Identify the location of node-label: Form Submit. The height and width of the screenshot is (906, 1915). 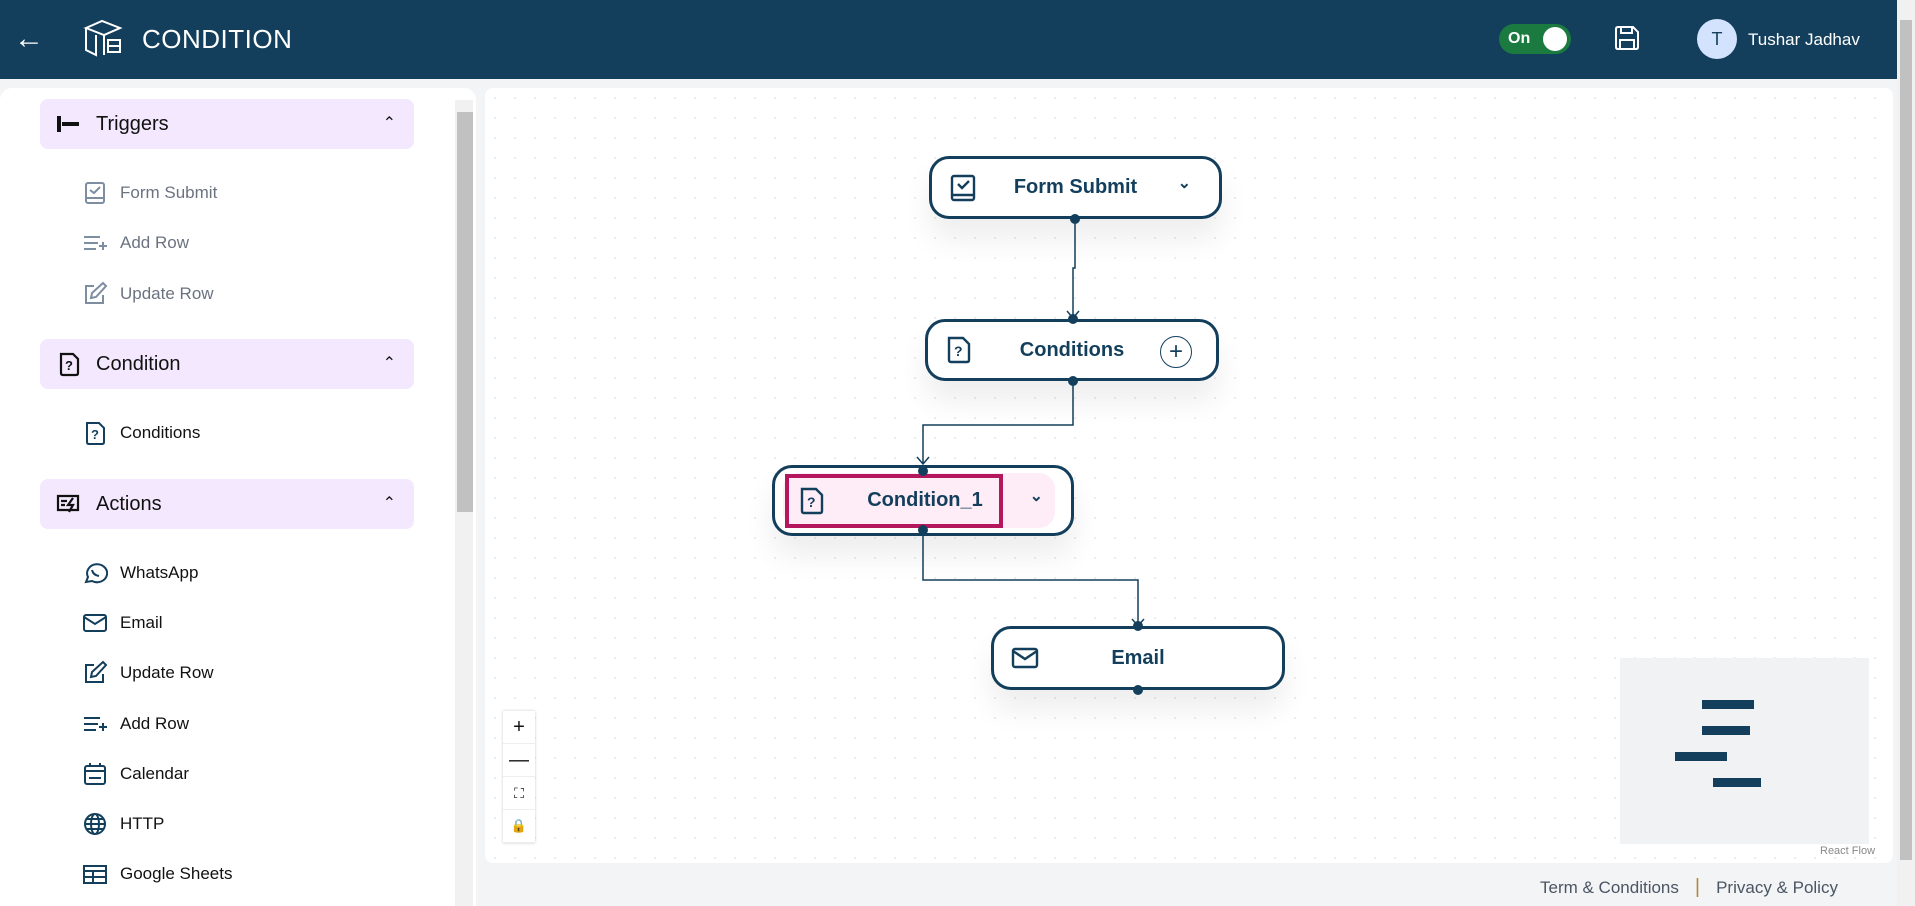
(1075, 187).